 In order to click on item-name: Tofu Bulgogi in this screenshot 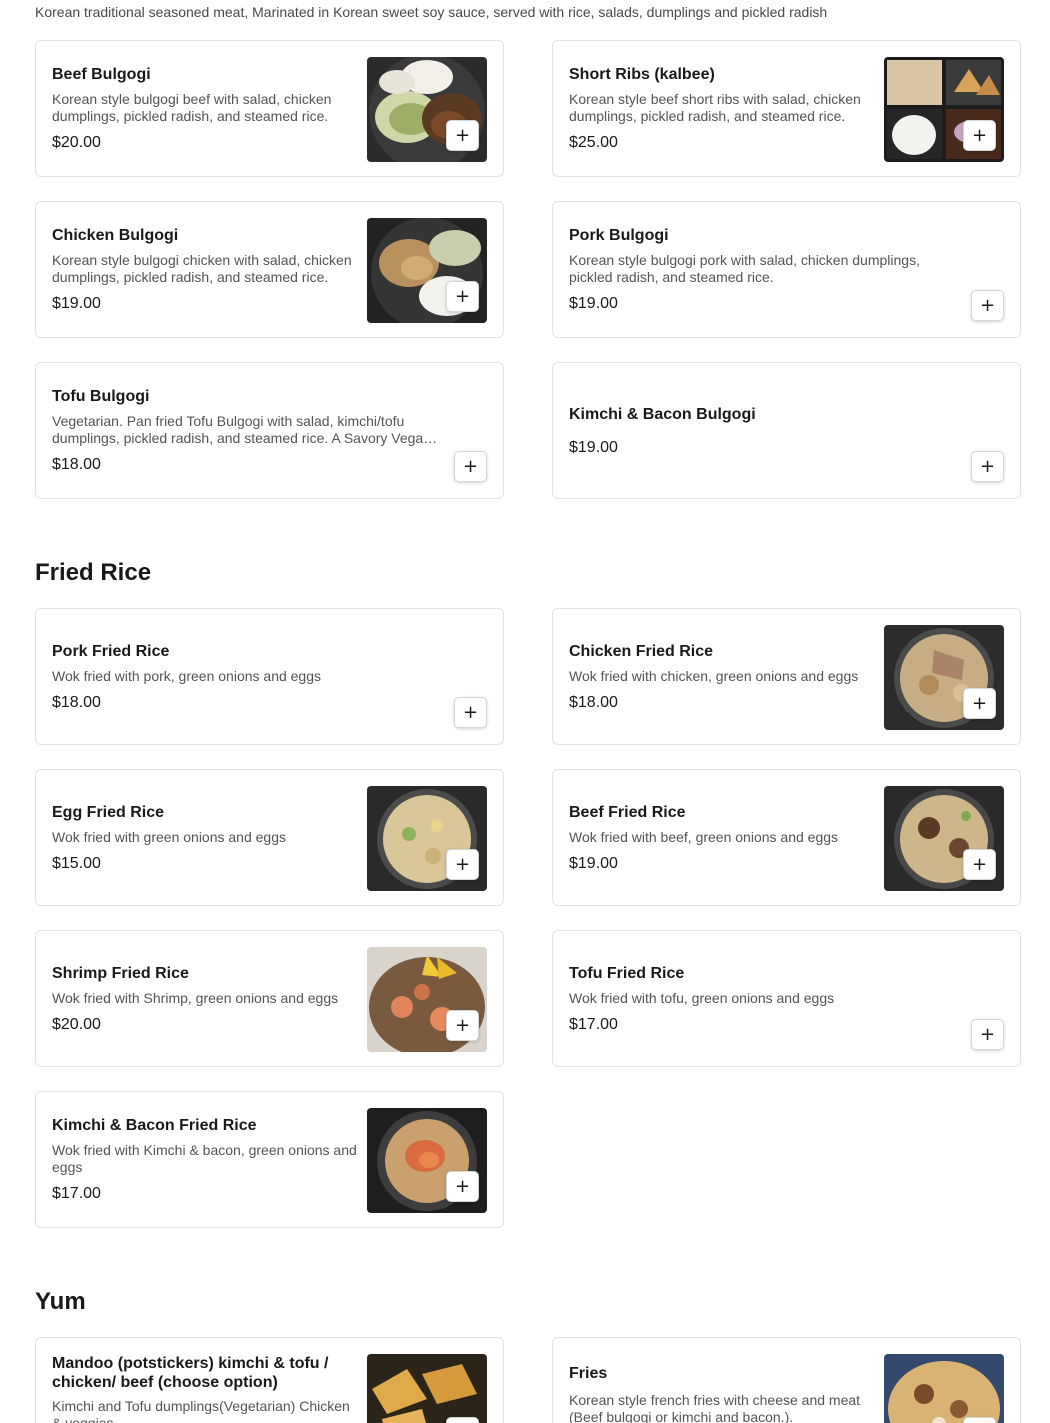, I will do `click(101, 396)`.